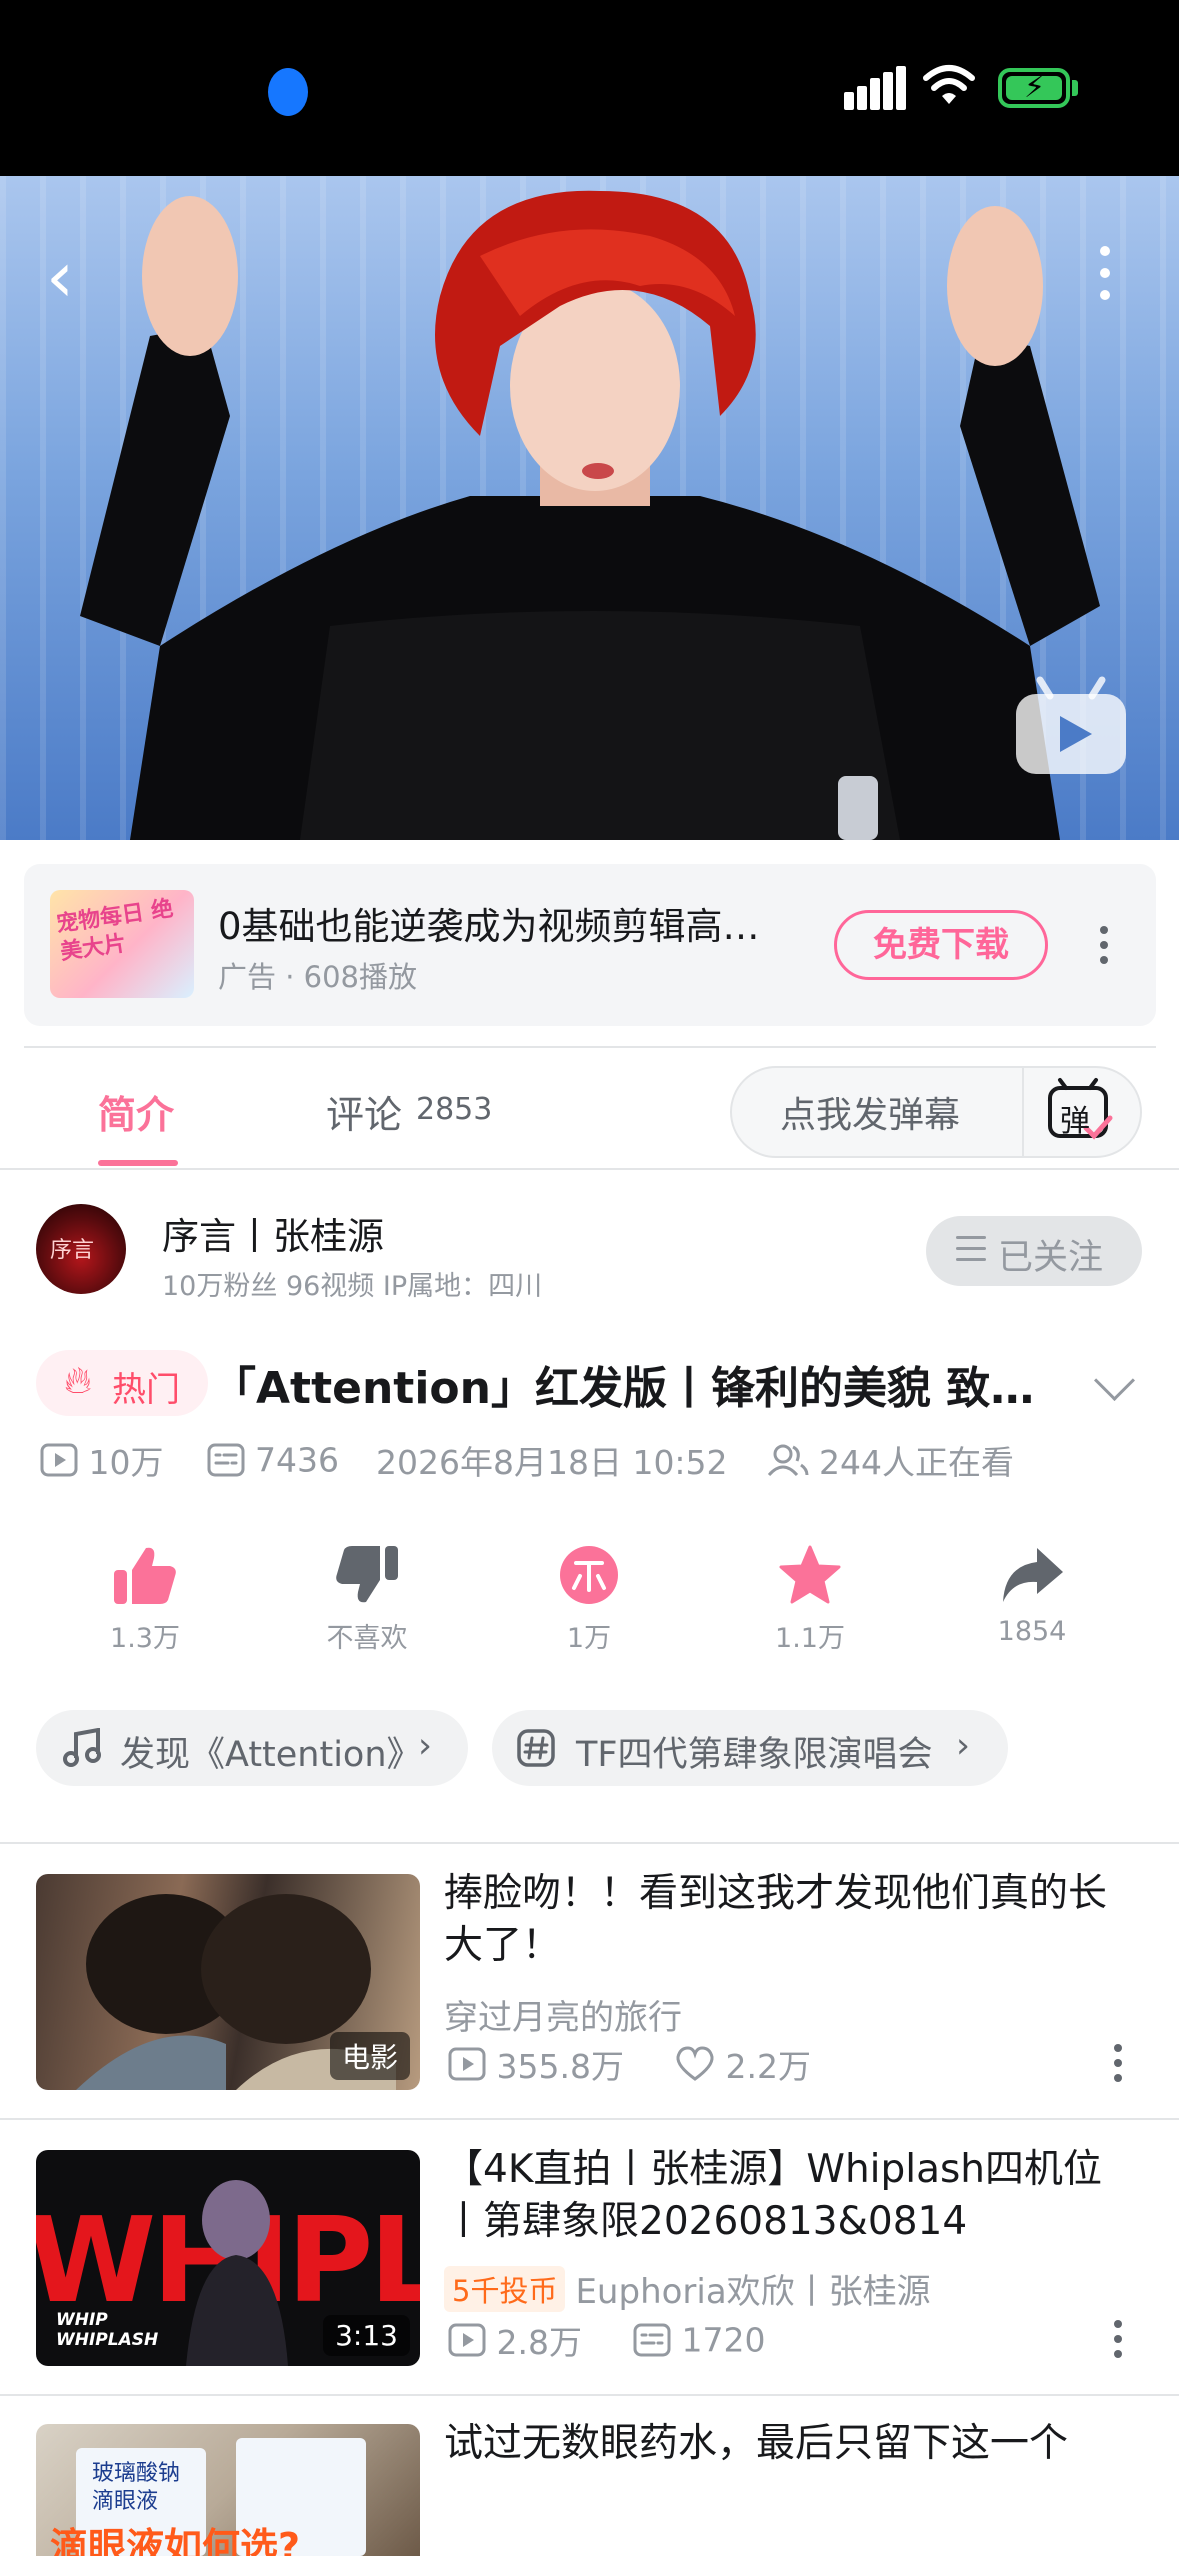 The width and height of the screenshot is (1179, 2556). I want to click on video-meta: 10万 7436 2026年8月18日 10:52 244人正在看, so click(527, 1461).